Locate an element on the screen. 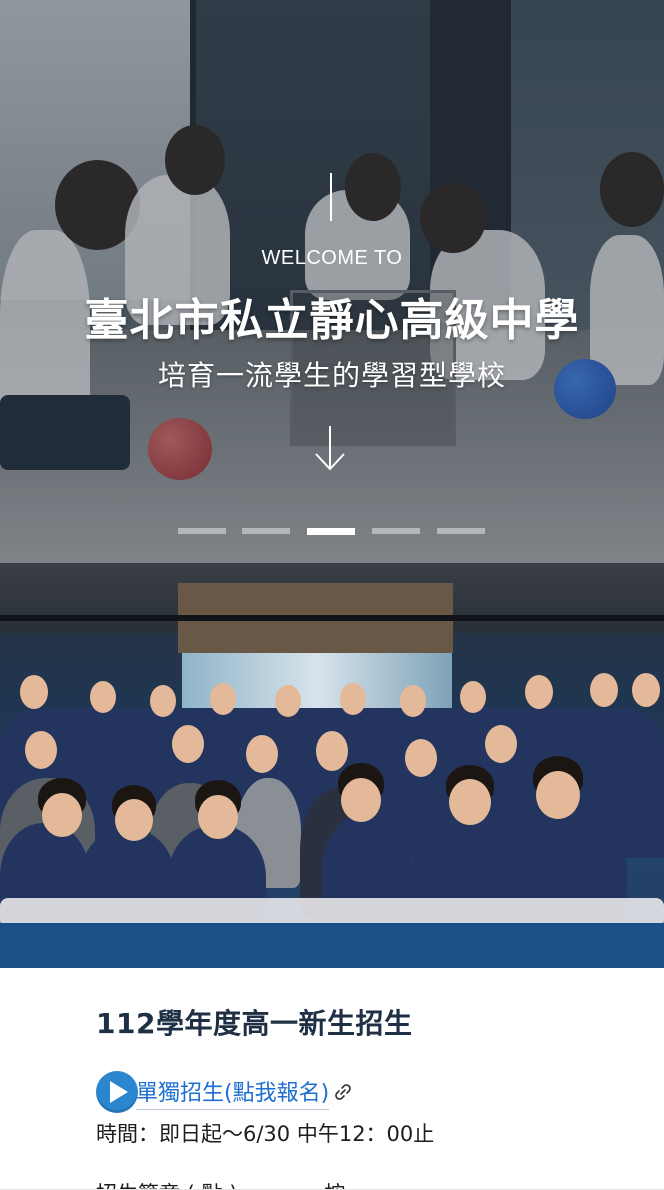 Image resolution: width=664 pixels, height=1190 pixels. hero-divider-line is located at coordinates (331, 197).